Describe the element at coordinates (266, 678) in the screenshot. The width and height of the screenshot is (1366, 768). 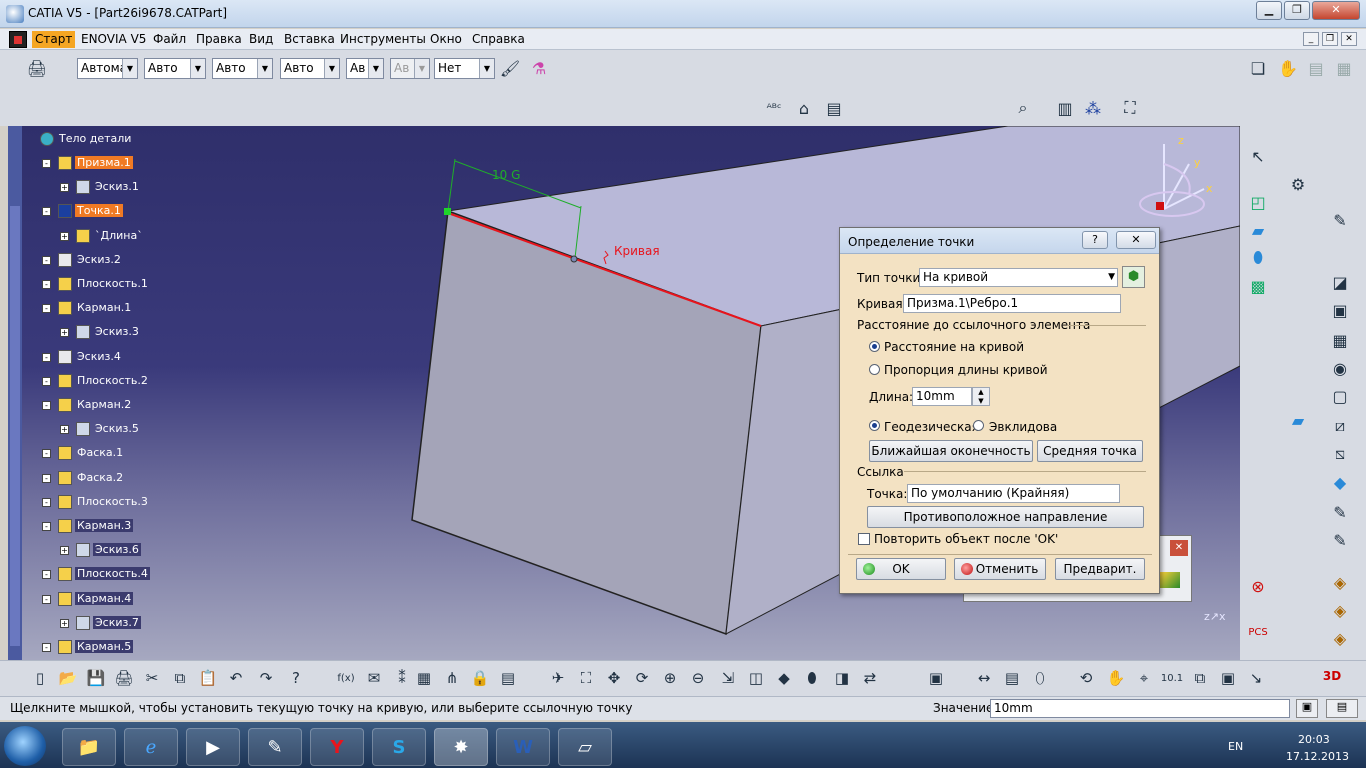
I see `redo-icon: ↷` at that location.